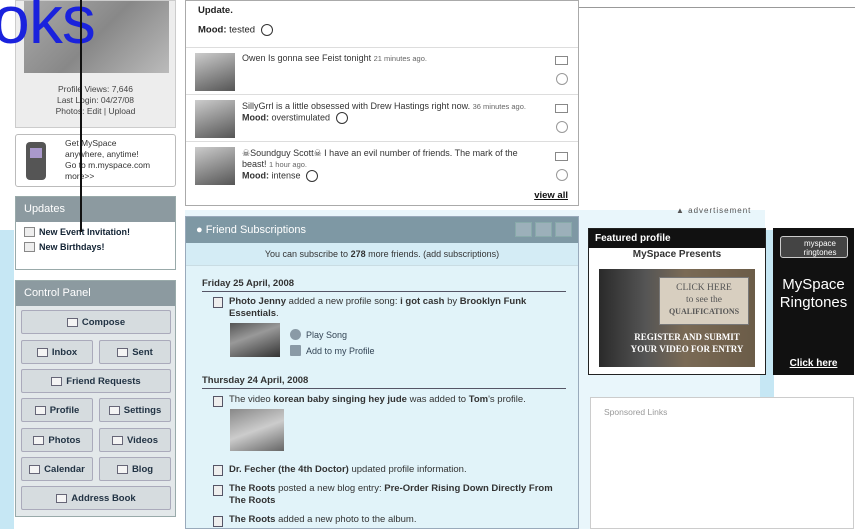 The width and height of the screenshot is (855, 529). I want to click on video-icon, so click(218, 401).